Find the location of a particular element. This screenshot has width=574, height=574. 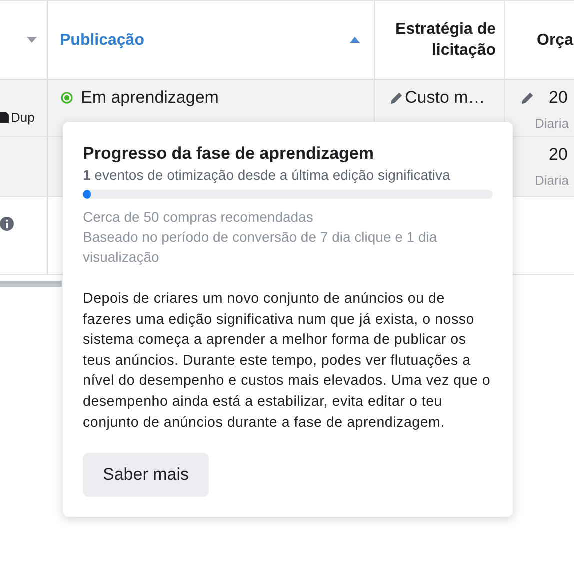

document-icon is located at coordinates (4, 117).